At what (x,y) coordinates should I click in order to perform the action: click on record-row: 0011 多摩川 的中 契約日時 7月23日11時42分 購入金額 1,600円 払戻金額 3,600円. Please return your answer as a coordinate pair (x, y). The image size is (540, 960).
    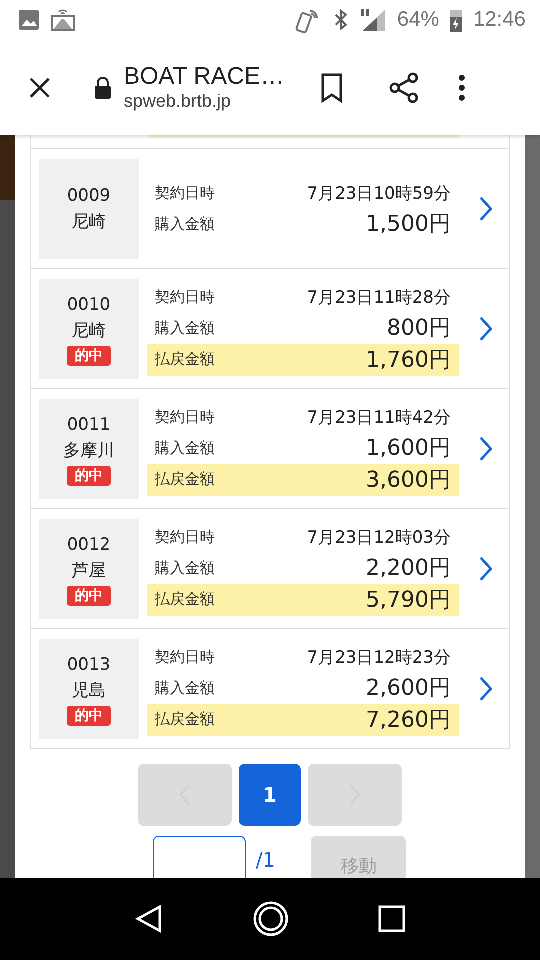
    Looking at the image, I should click on (270, 449).